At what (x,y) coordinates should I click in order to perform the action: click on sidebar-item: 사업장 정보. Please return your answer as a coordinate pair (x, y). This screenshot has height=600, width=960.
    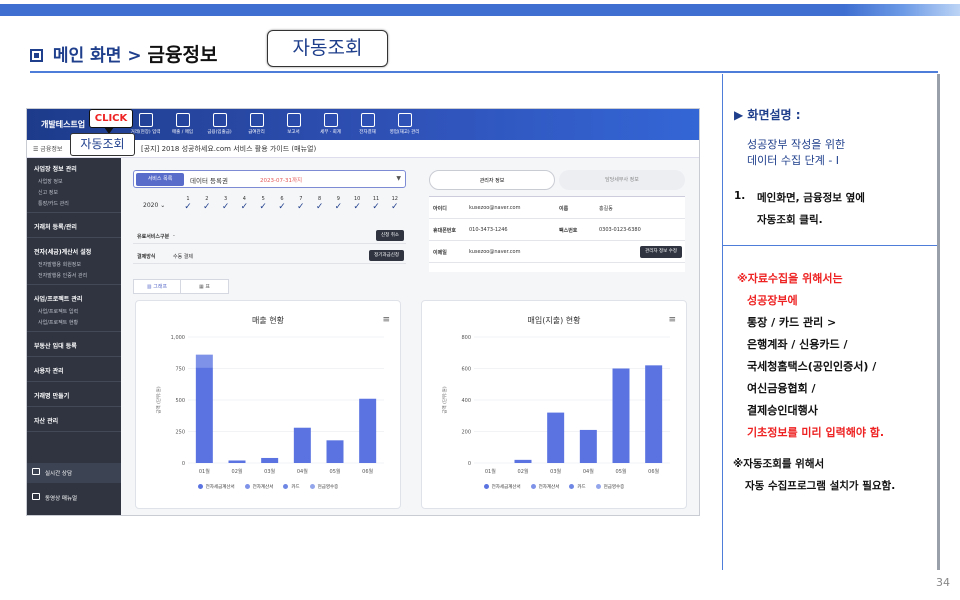
    Looking at the image, I should click on (74, 181).